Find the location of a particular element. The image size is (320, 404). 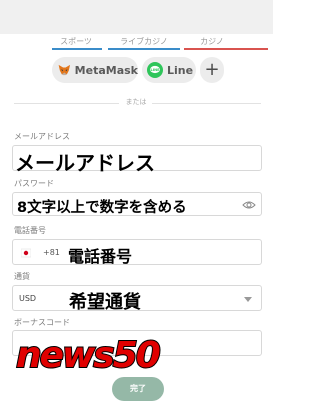

currency-select: USD 希望通貨 is located at coordinates (137, 299).